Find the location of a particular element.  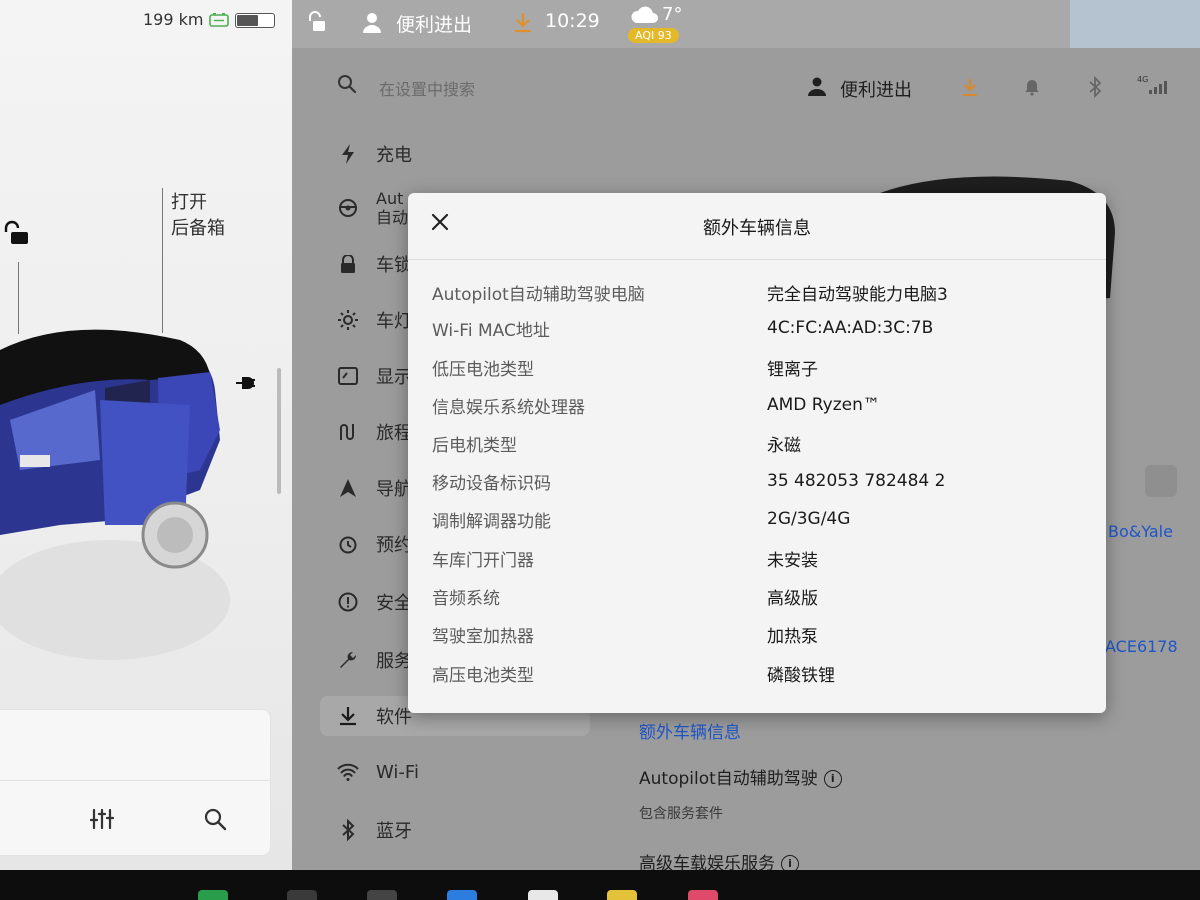

partial-link-2: ACE6178 is located at coordinates (1141, 646).